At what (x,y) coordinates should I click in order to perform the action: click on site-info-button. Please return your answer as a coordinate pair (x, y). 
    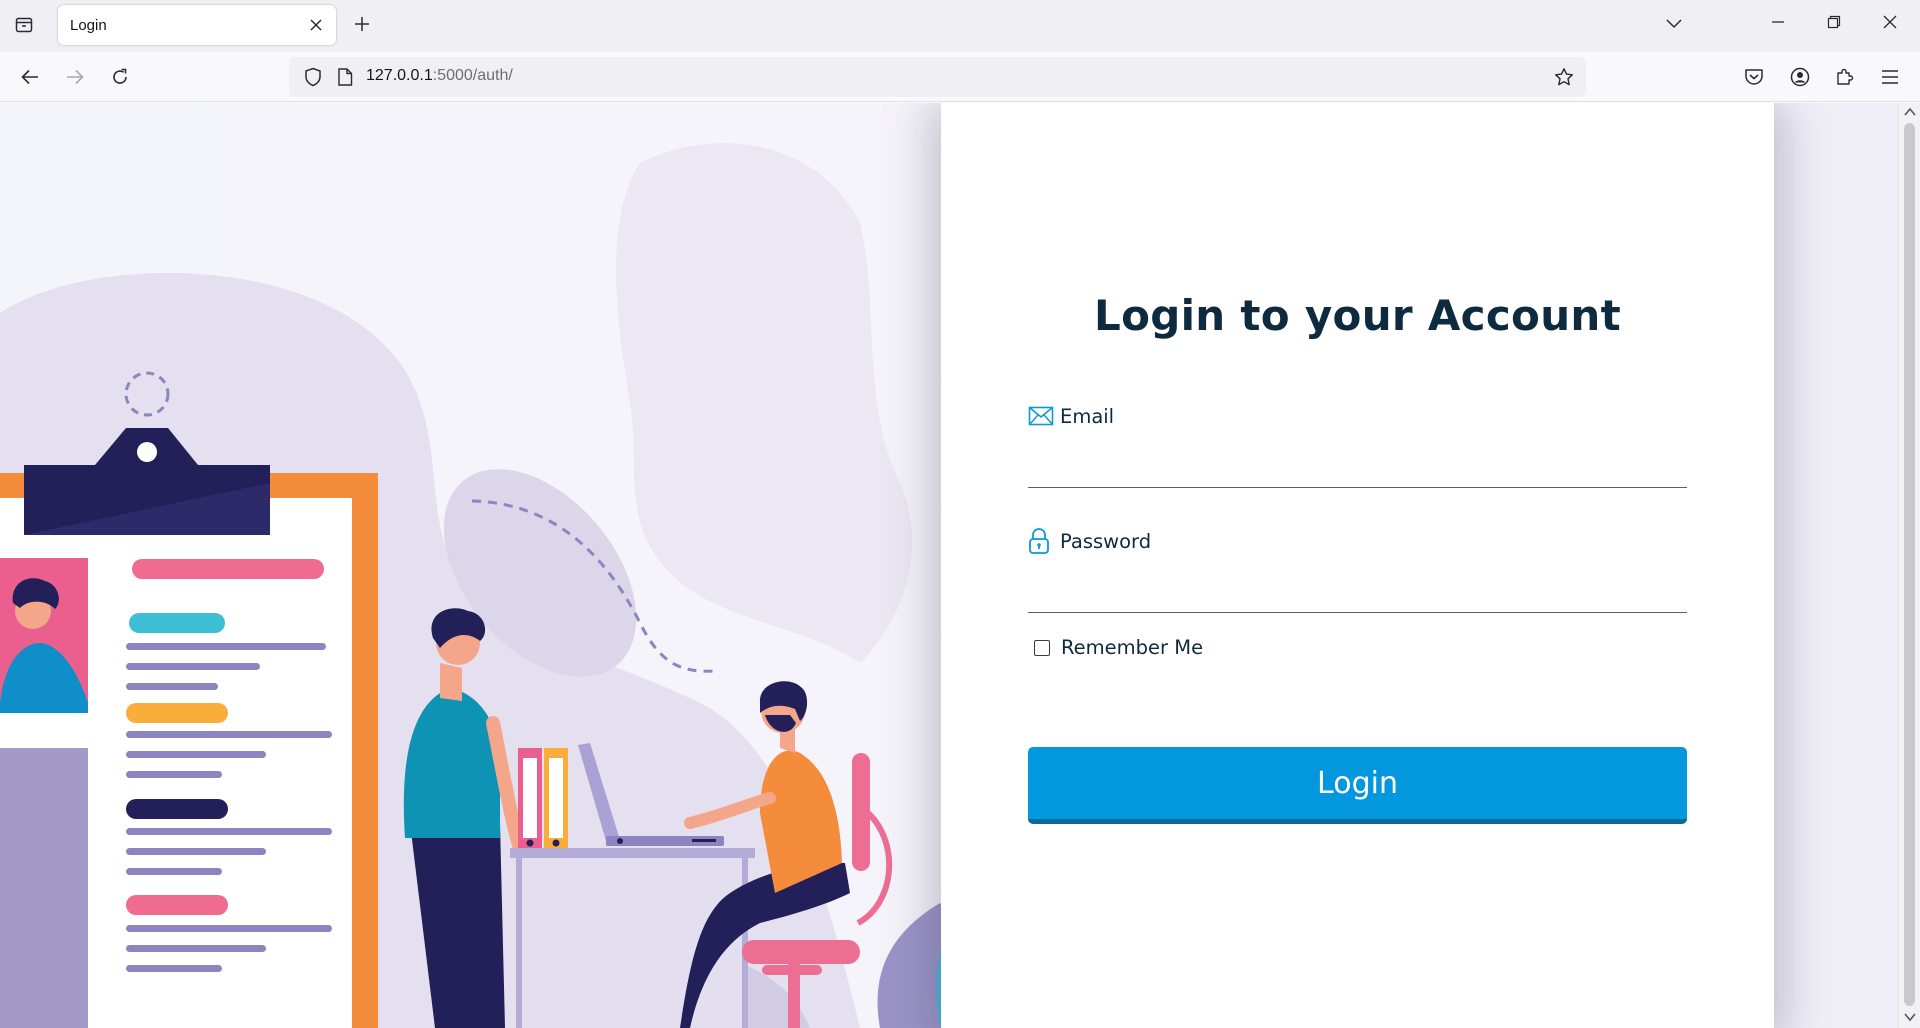
    Looking at the image, I should click on (345, 77).